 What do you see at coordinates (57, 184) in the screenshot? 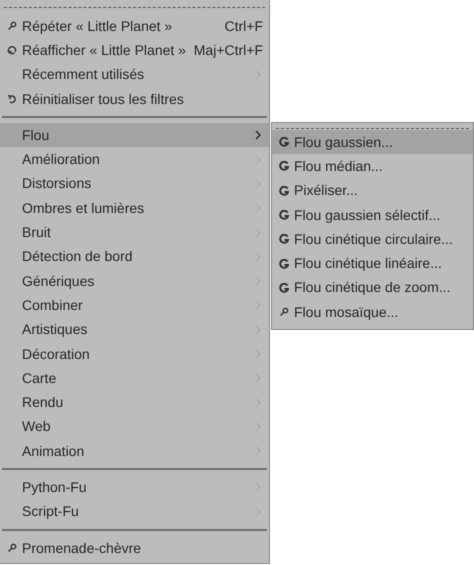
I see `menu-item-label: Distorsions` at bounding box center [57, 184].